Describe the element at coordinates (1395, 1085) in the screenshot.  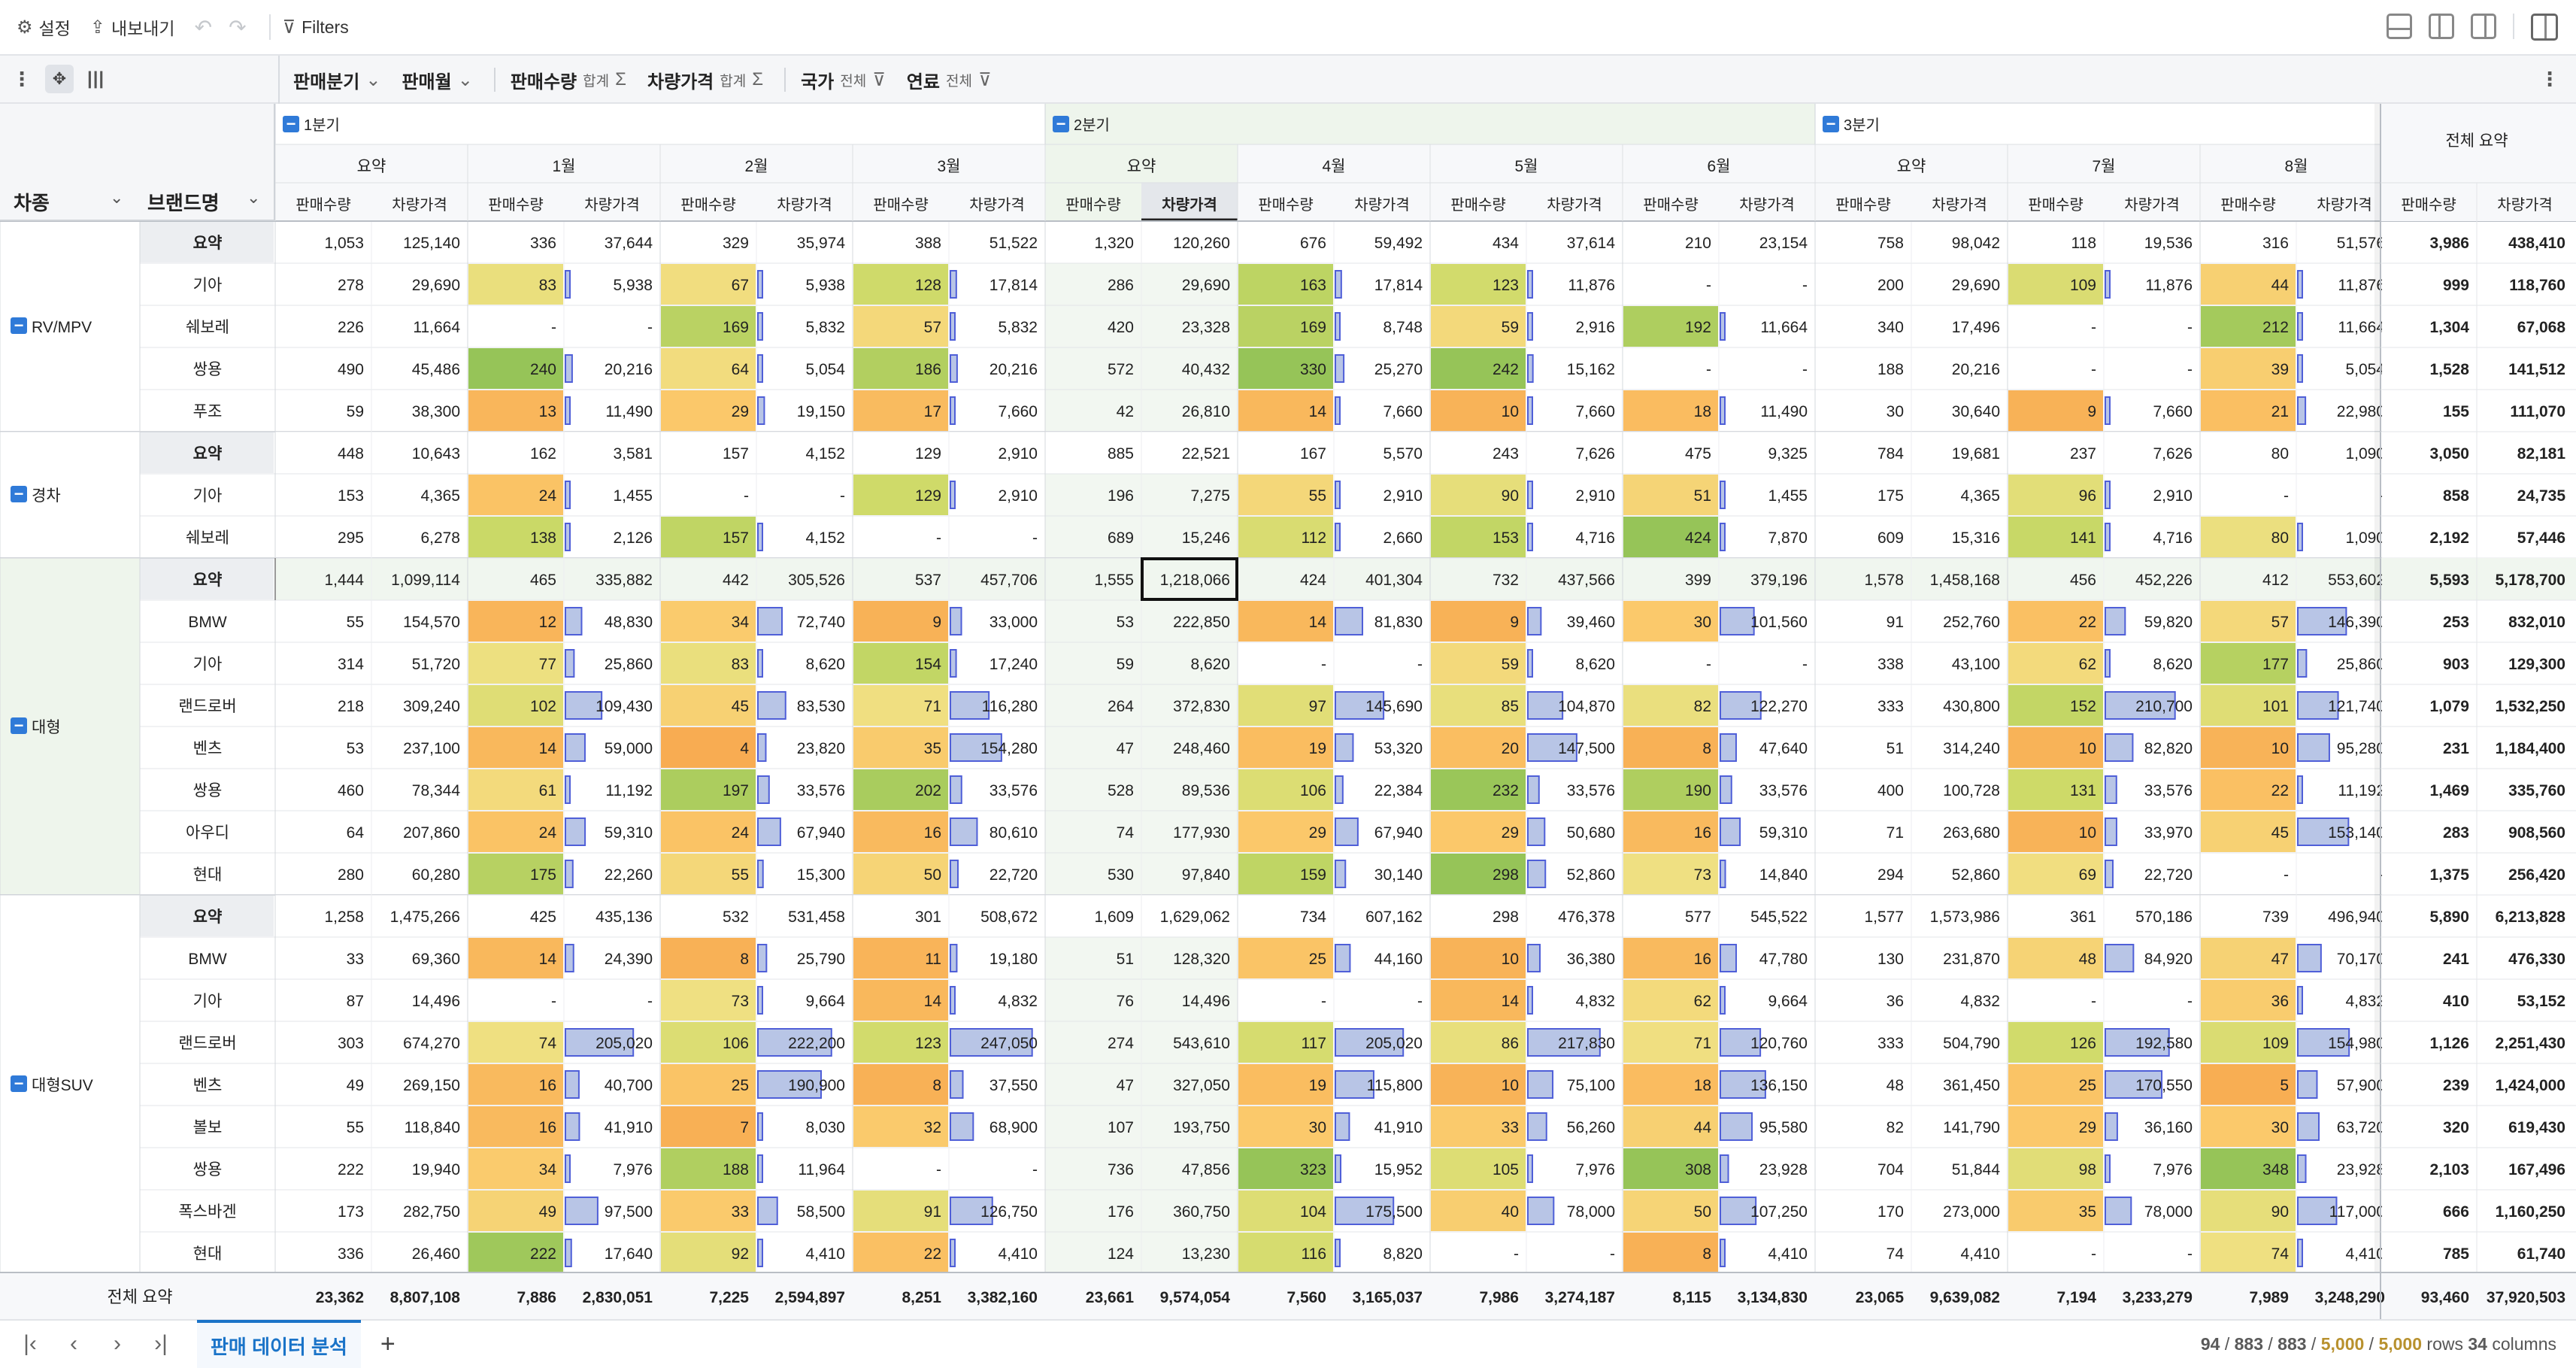
I see `cell-value: 115,800` at that location.